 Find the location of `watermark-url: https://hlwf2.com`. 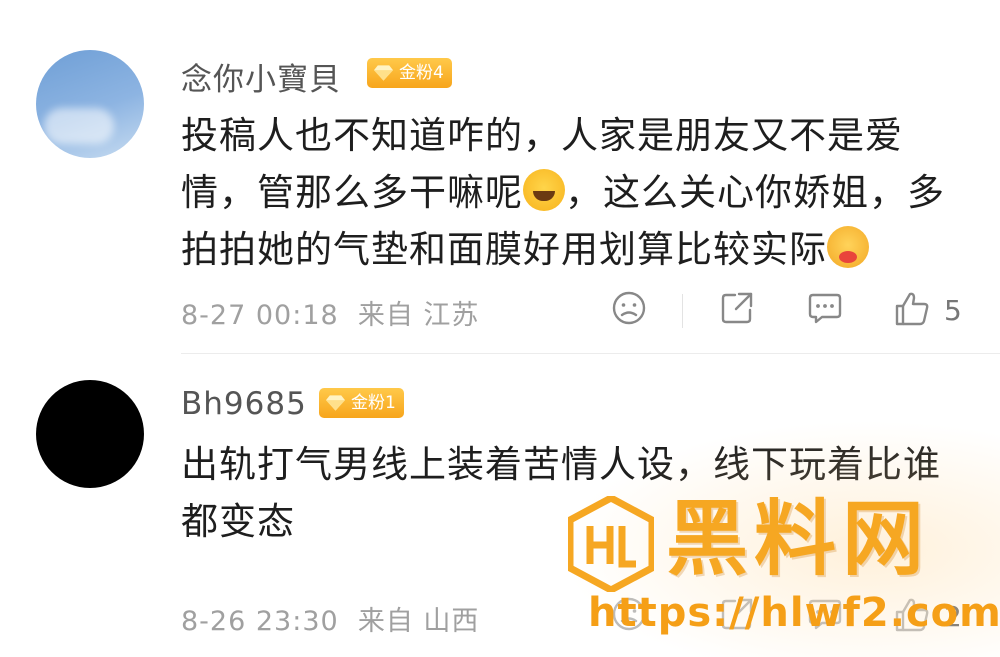

watermark-url: https://hlwf2.com is located at coordinates (794, 613).